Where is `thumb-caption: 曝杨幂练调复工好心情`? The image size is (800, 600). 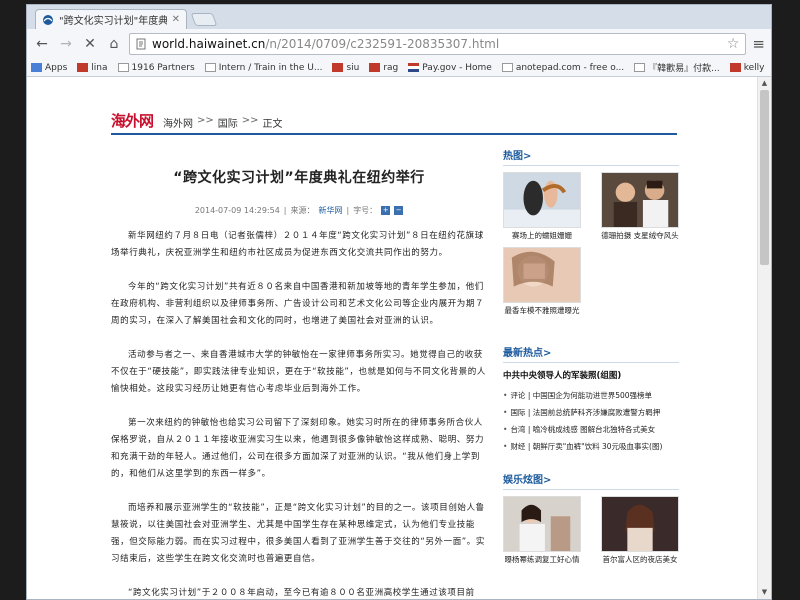 thumb-caption: 曝杨幂练调复工好心情 is located at coordinates (542, 559).